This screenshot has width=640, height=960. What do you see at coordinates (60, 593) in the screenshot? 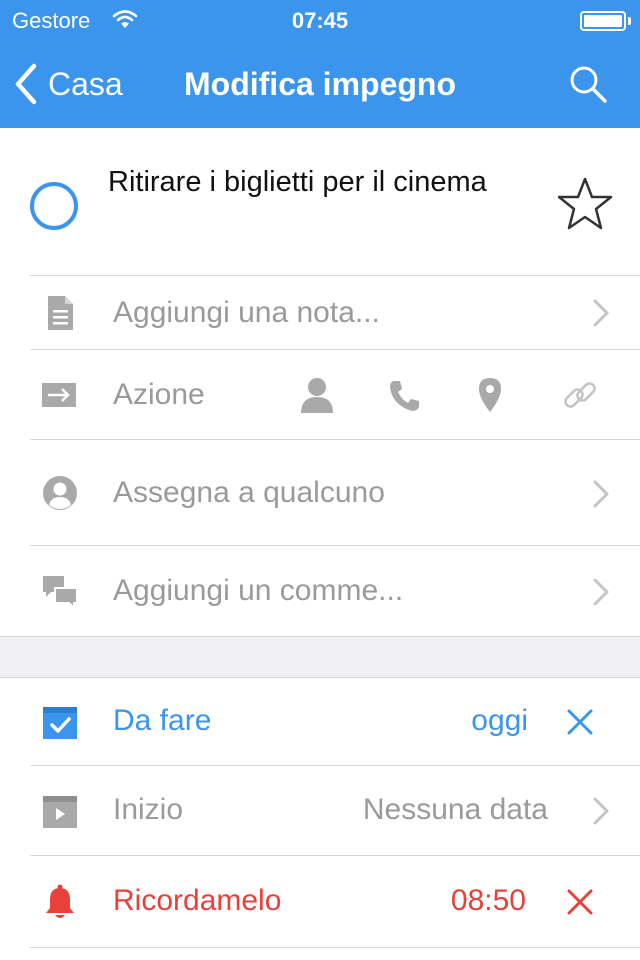
I see `chat-bubbles-icon` at bounding box center [60, 593].